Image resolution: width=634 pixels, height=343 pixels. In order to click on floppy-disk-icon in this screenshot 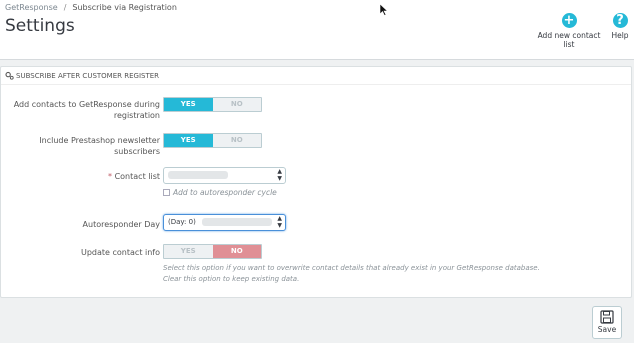, I will do `click(607, 317)`.